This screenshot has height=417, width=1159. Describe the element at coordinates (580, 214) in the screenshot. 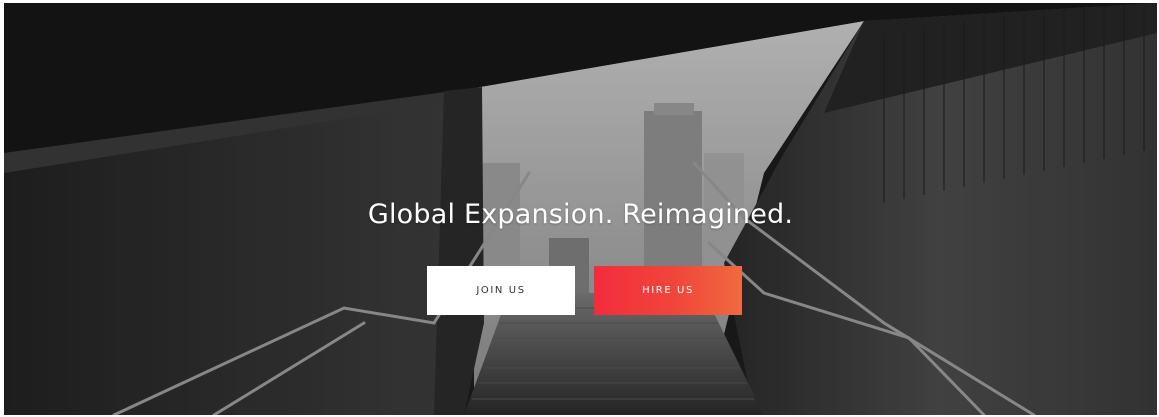

I see `hero-headline: Global Expansion. Reimagined.` at that location.